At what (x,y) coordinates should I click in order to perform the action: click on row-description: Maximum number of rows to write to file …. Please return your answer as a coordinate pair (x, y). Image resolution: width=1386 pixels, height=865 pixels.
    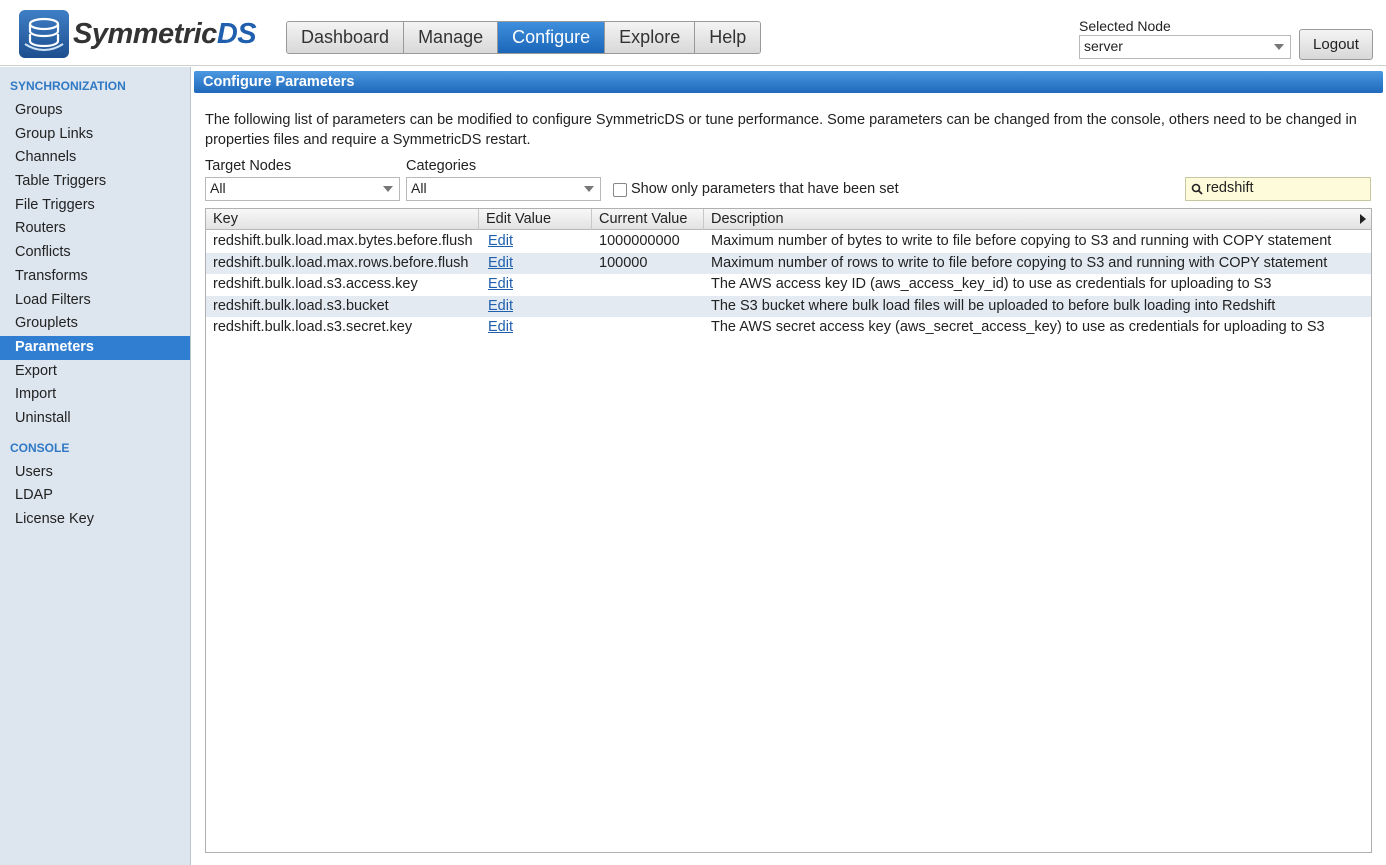
    Looking at the image, I should click on (1019, 262).